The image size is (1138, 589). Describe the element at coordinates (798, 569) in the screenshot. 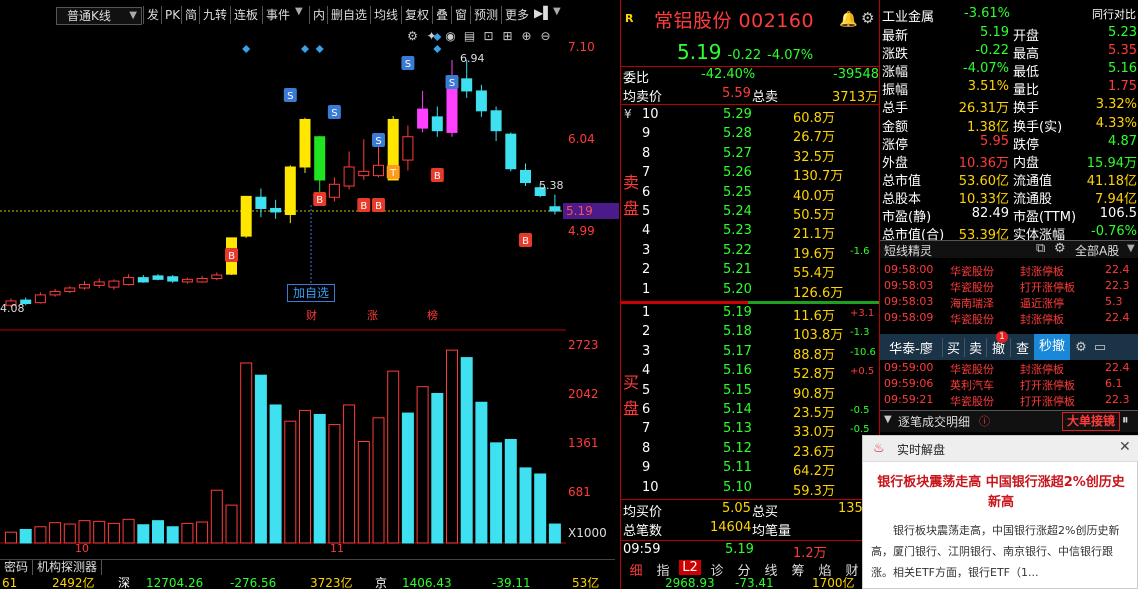

I see `orderbook-tab: 筹` at that location.